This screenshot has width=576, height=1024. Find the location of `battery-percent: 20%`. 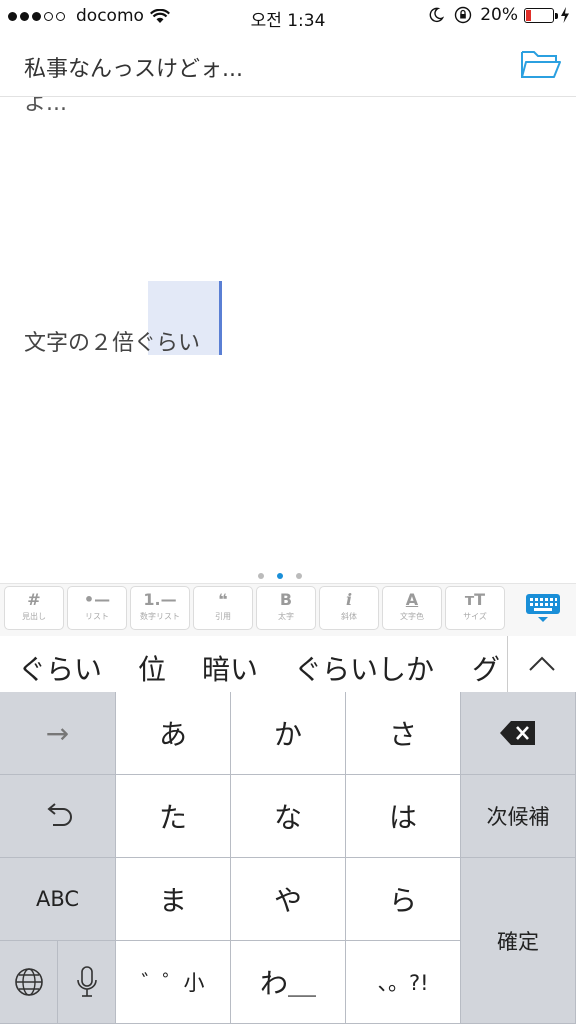

battery-percent: 20% is located at coordinates (499, 15).